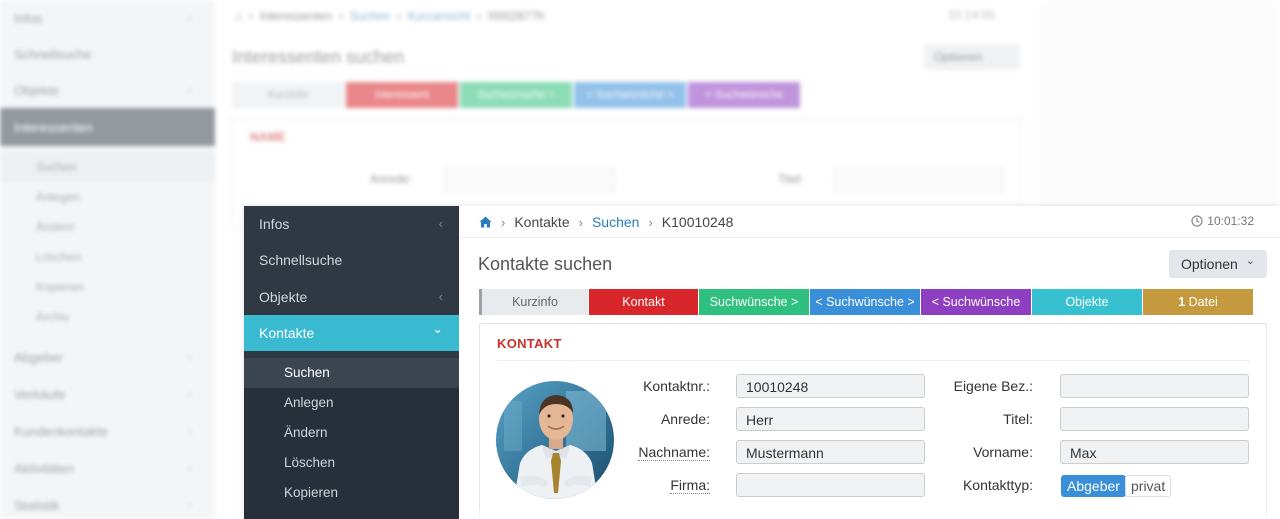 This screenshot has height=519, width=1280. Describe the element at coordinates (993, 386) in the screenshot. I see `label-eigene-bez: Eigene Bez.:` at that location.